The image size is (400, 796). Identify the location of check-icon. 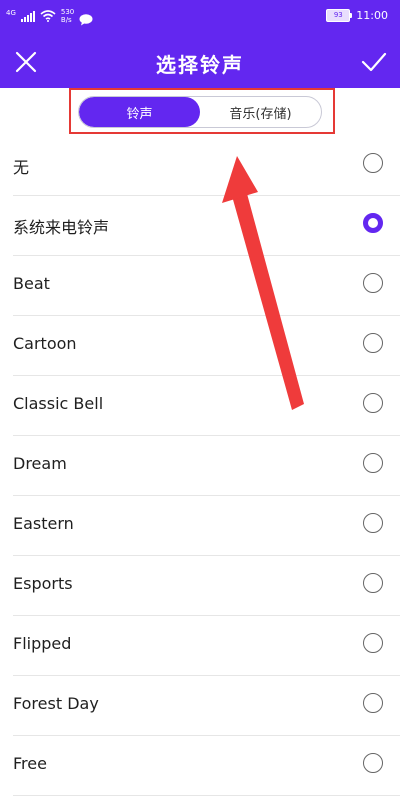
(374, 62).